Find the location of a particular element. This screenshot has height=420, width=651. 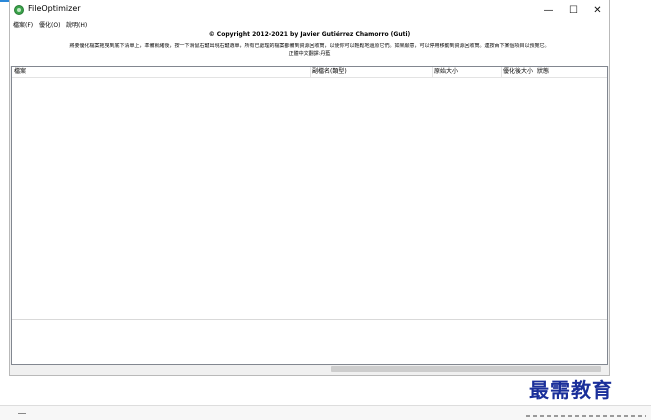

taskbar-strip is located at coordinates (325, 412).